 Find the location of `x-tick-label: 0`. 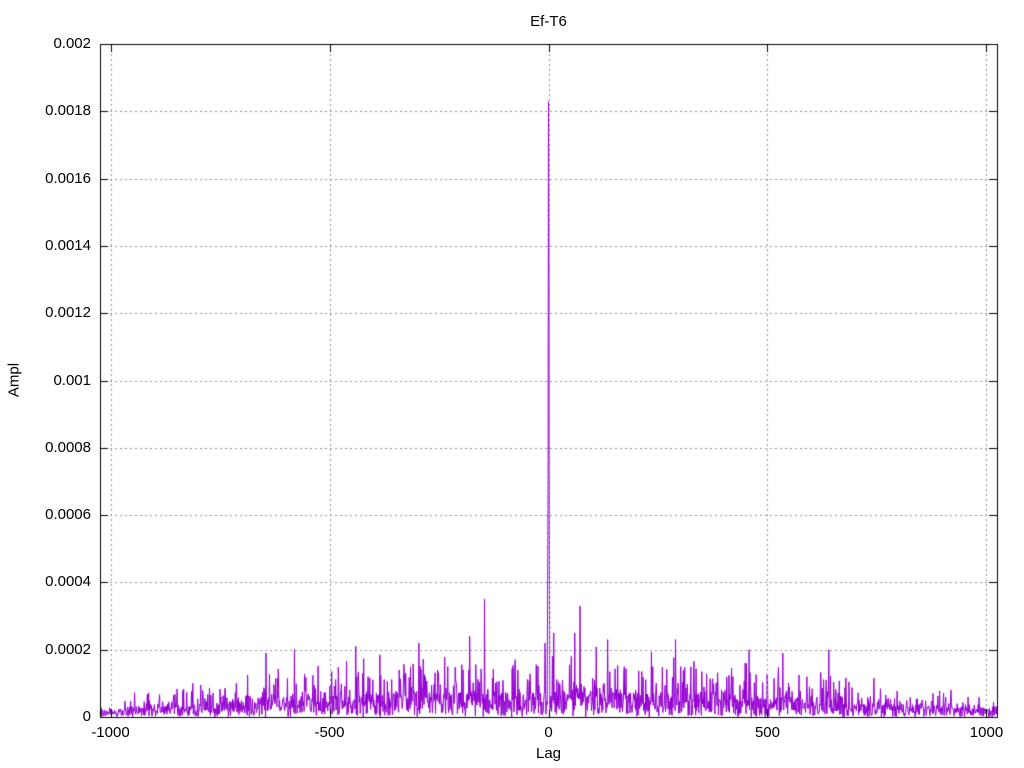

x-tick-label: 0 is located at coordinates (548, 732).